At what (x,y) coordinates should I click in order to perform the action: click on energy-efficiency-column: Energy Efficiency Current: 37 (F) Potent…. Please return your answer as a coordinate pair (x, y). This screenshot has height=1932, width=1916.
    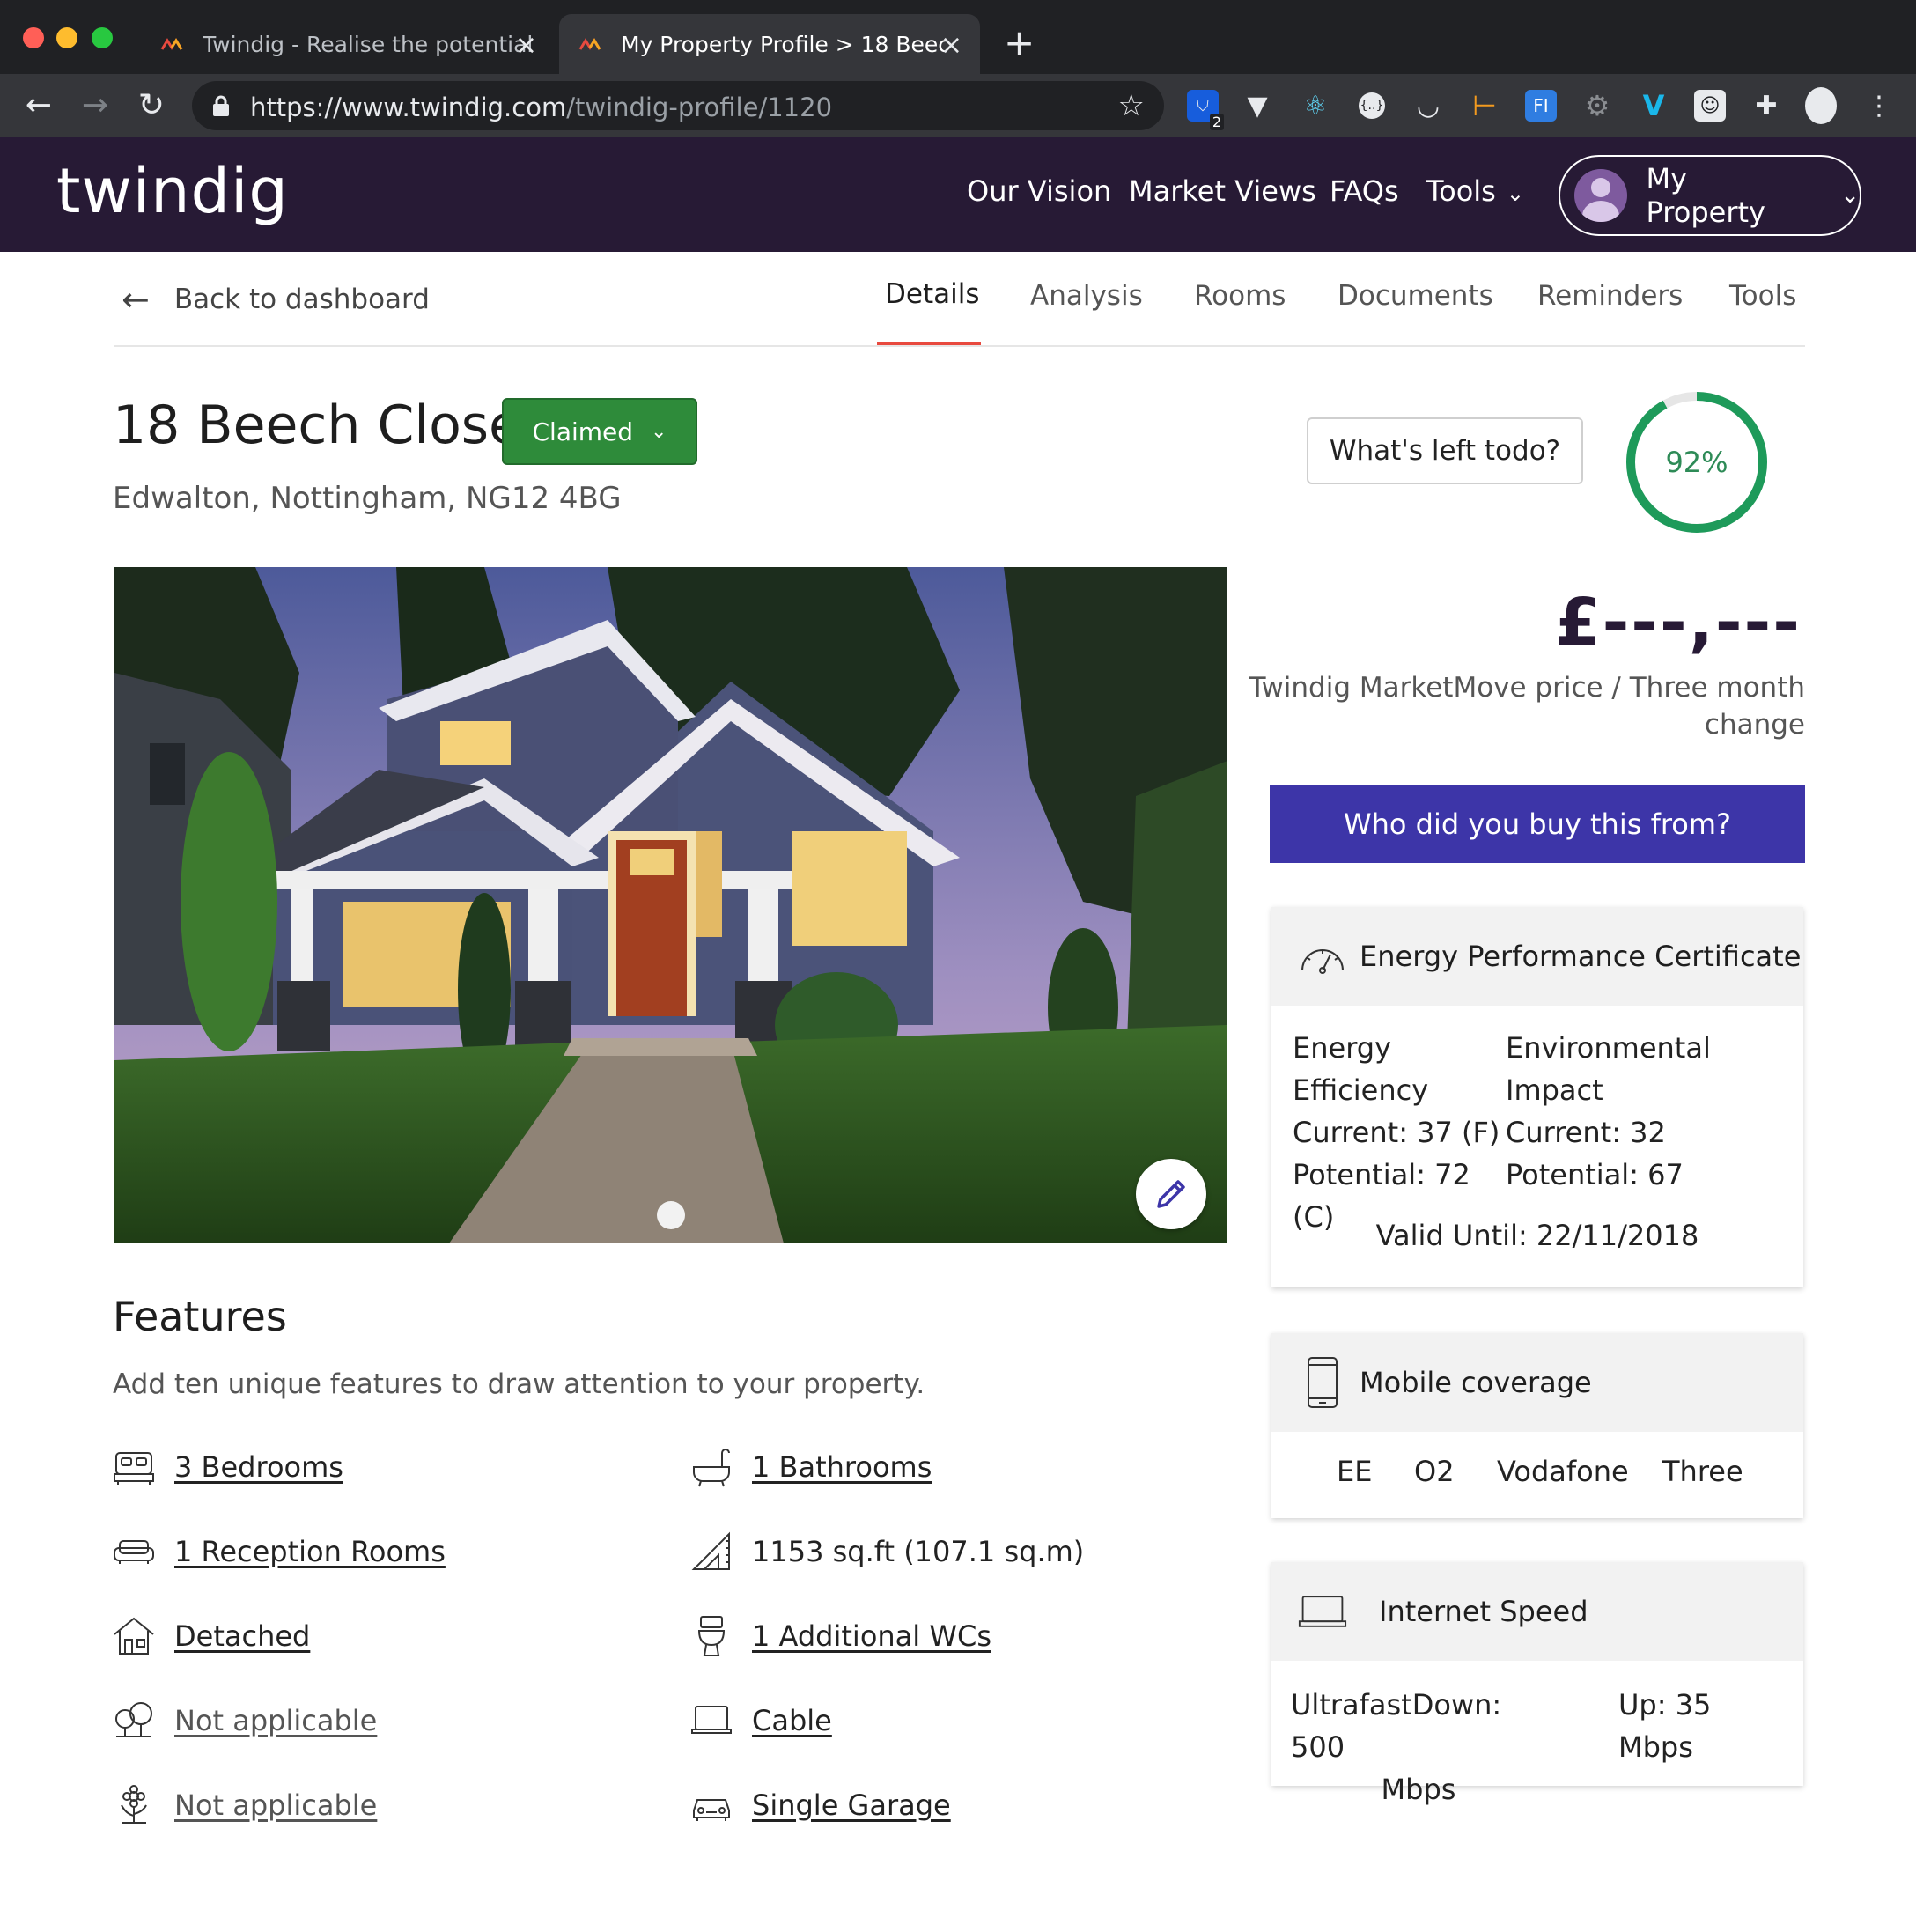
    Looking at the image, I should click on (1398, 1132).